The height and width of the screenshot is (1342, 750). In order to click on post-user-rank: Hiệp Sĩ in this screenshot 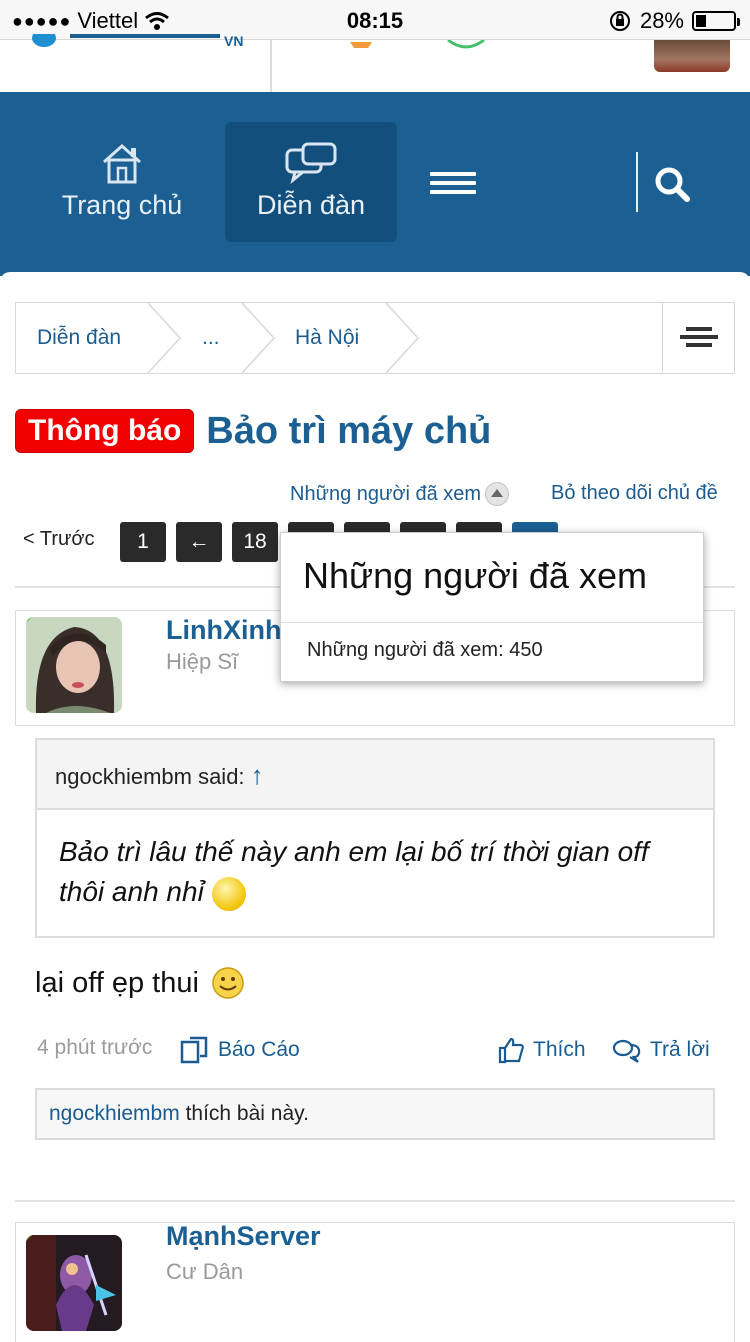, I will do `click(202, 661)`.